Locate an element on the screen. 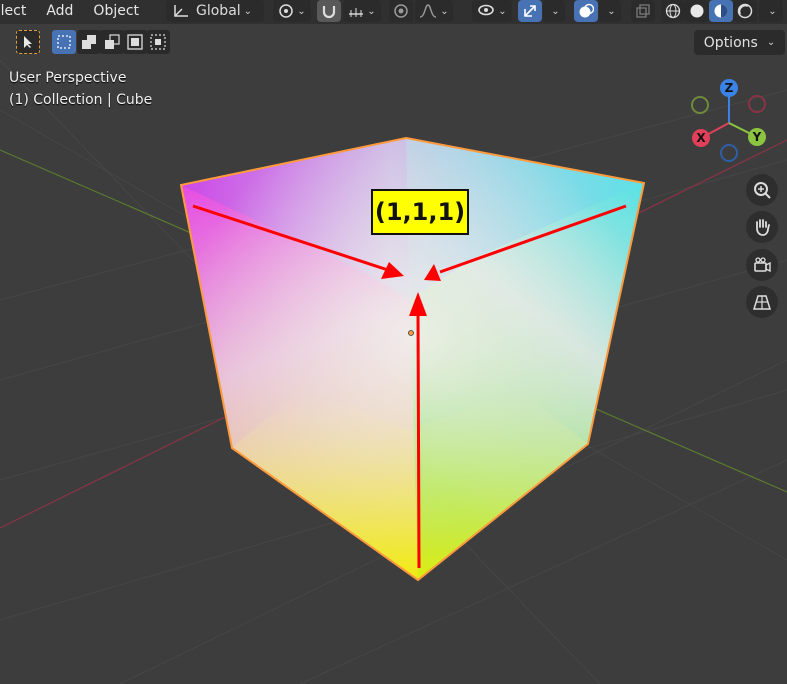  magnet-icon is located at coordinates (329, 12).